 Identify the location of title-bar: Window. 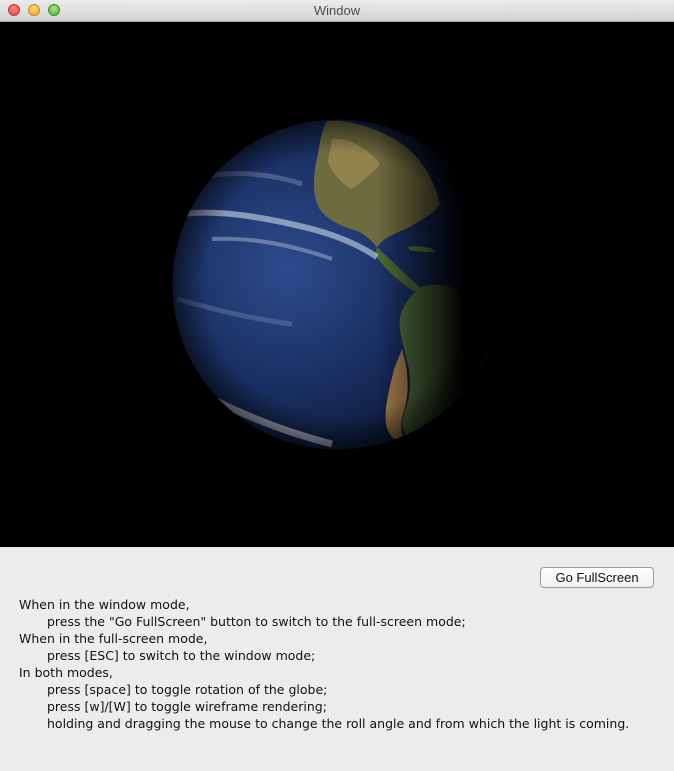
(337, 11).